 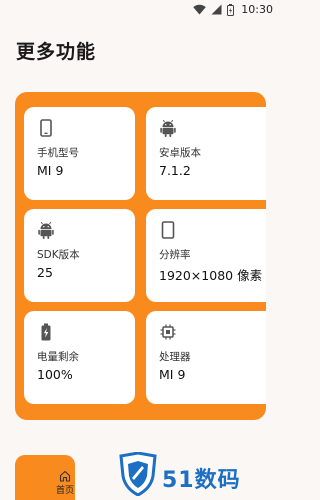 I want to click on page-title: 更多功能, so click(x=56, y=52).